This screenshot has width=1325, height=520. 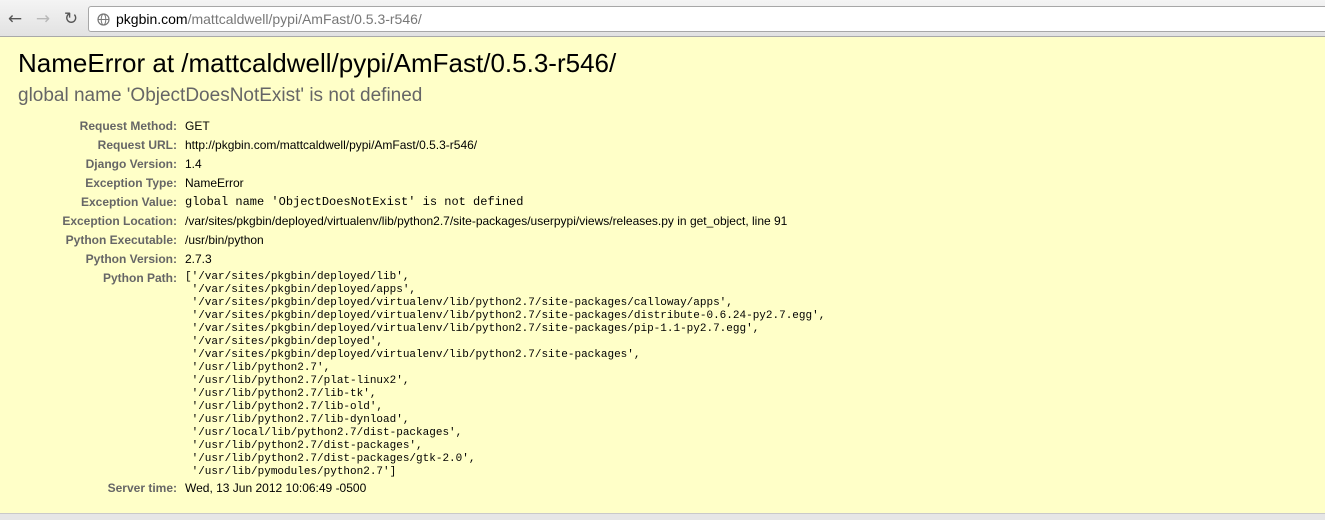 What do you see at coordinates (152, 19) in the screenshot?
I see `url-host: pkgbin.com` at bounding box center [152, 19].